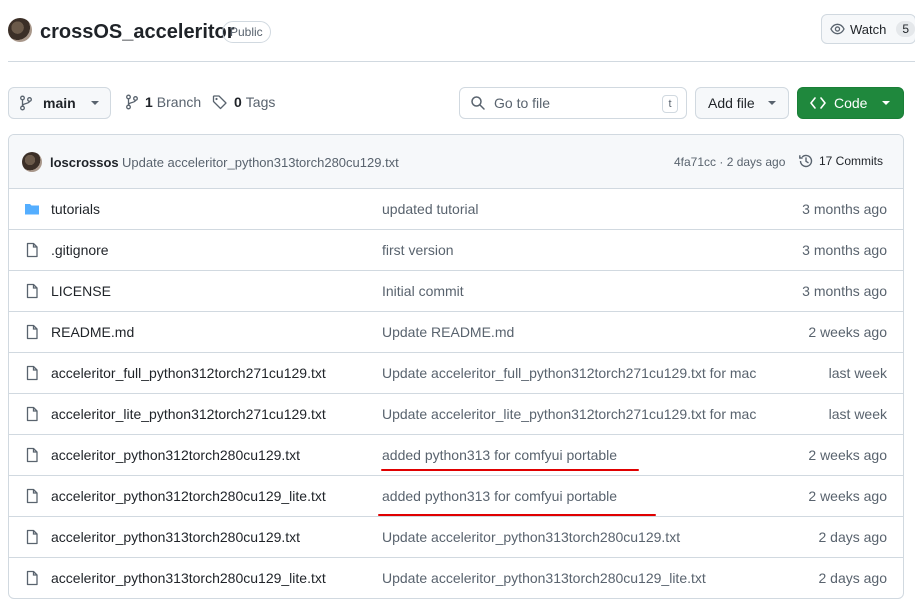 The height and width of the screenshot is (604, 915). What do you see at coordinates (456, 250) in the screenshot?
I see `table-row: .gitignore first version 3 months ago` at bounding box center [456, 250].